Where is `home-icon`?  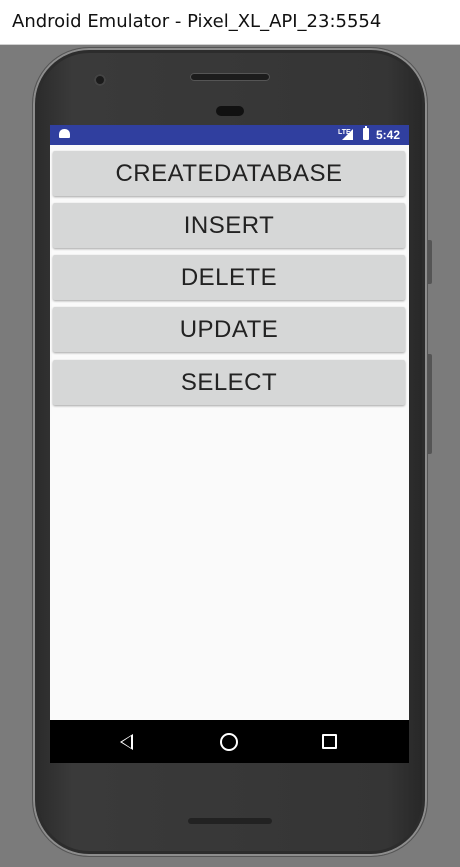
home-icon is located at coordinates (229, 742).